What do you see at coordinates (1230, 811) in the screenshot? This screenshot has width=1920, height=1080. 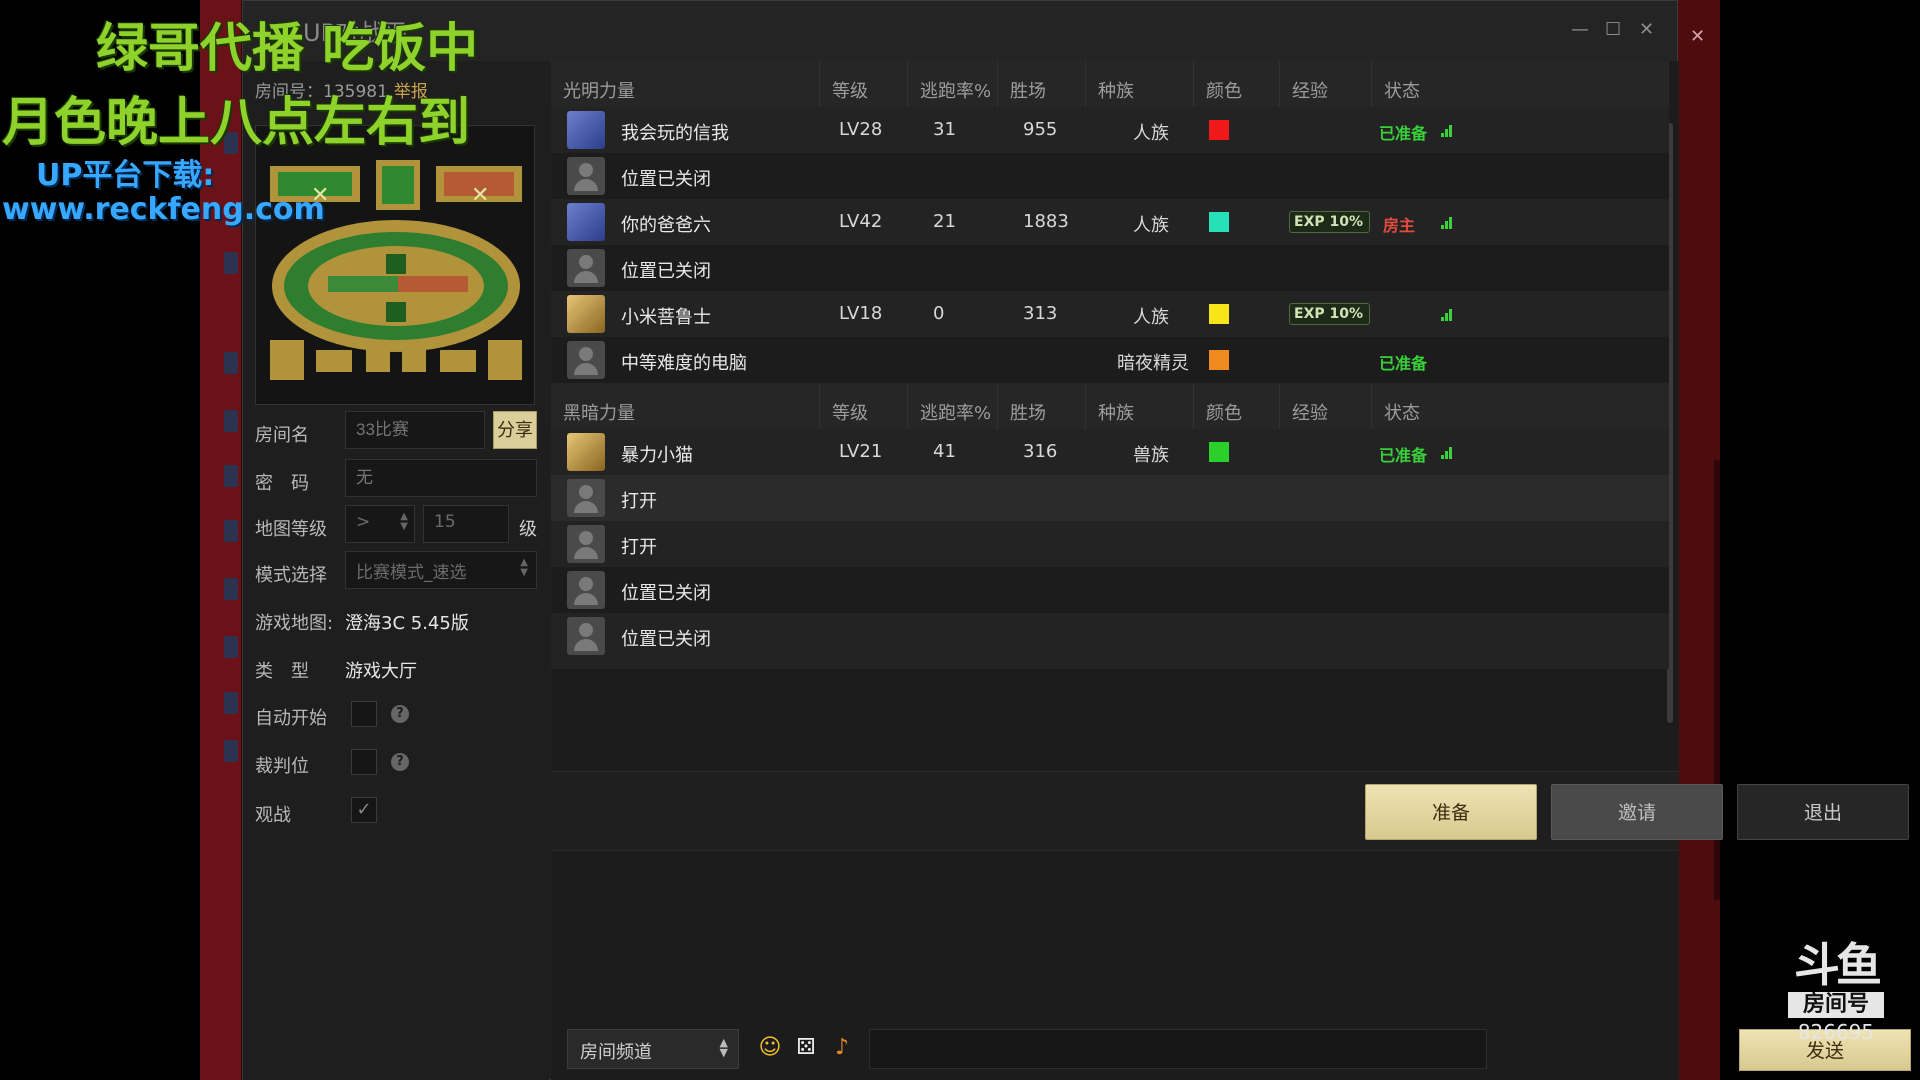 I see `action-bar: 准备 邀请 退出` at bounding box center [1230, 811].